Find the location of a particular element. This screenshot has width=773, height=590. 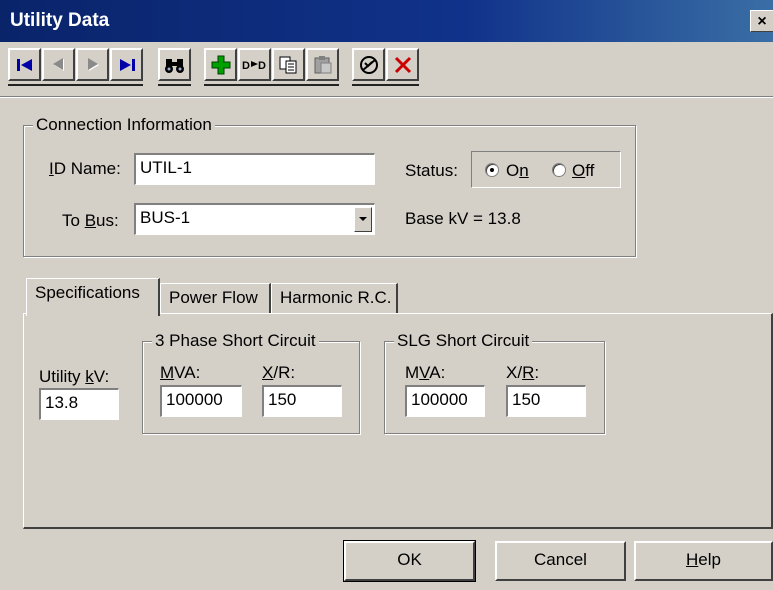

next-record-button is located at coordinates (92, 64).